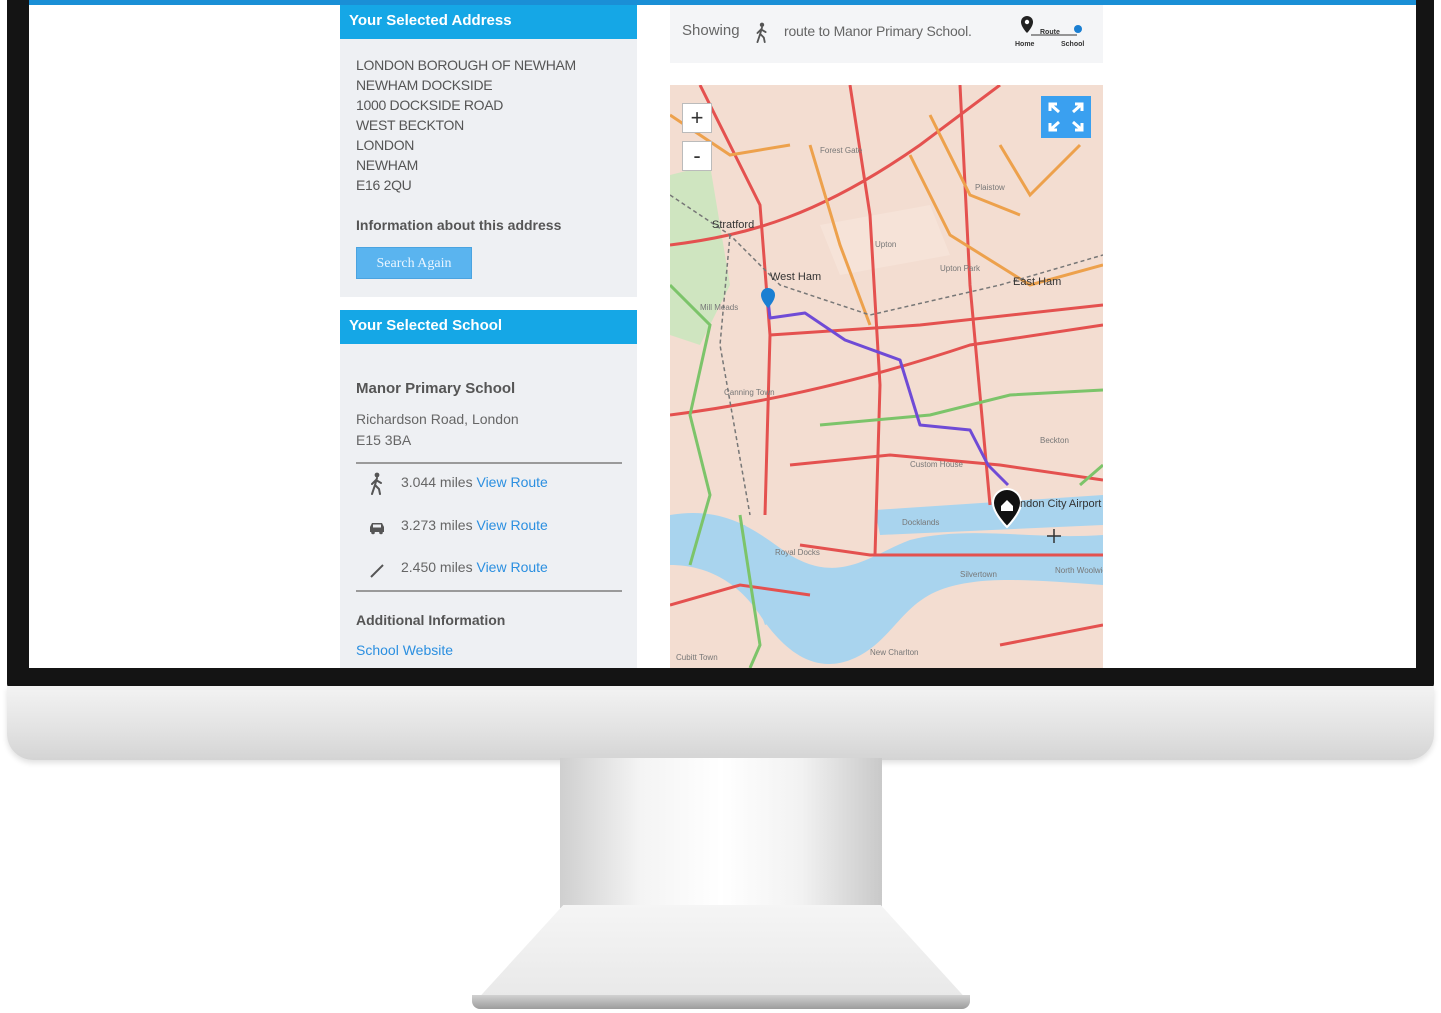  What do you see at coordinates (437, 419) in the screenshot?
I see `school-address-line: Richardson Road, London` at bounding box center [437, 419].